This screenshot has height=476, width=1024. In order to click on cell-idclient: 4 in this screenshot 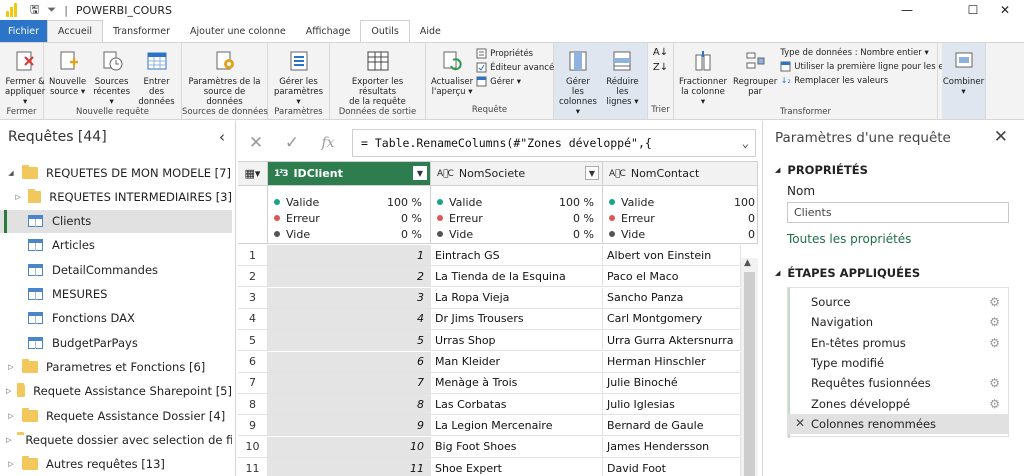, I will do `click(349, 319)`.